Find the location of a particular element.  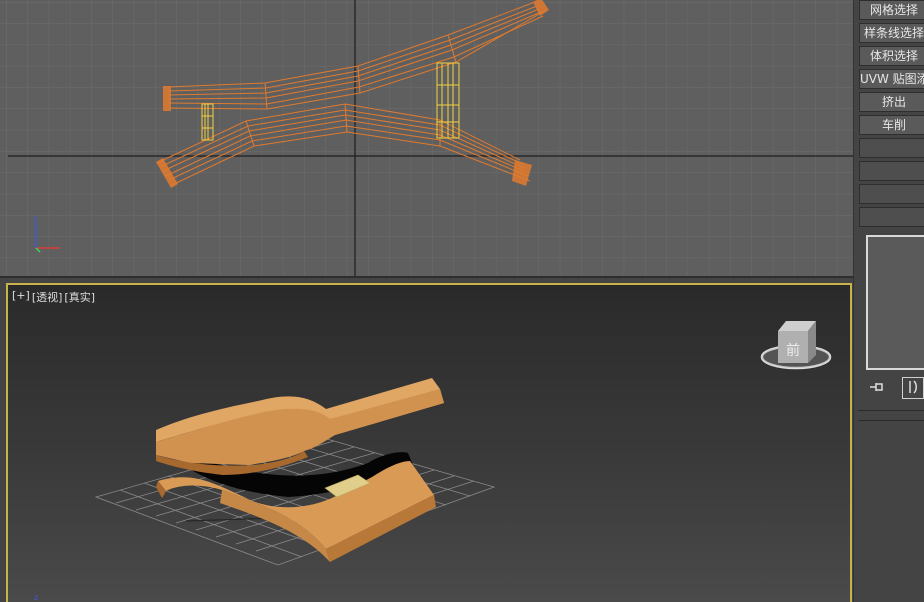

command-panel: 网格选择 样条线选择 体积选择 UVW 贴图添加 挤出 车削 is located at coordinates (888, 301).